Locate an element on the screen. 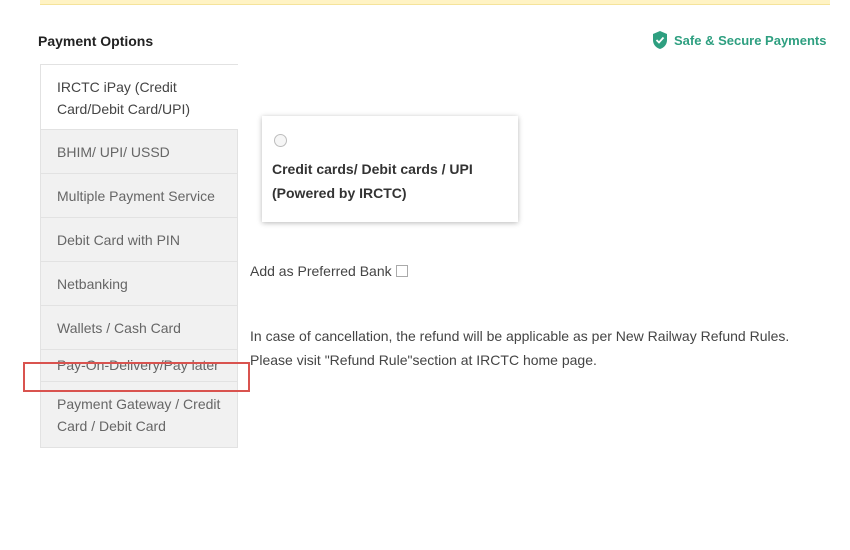 This screenshot has width=850, height=550. highlight-box is located at coordinates (136, 377).